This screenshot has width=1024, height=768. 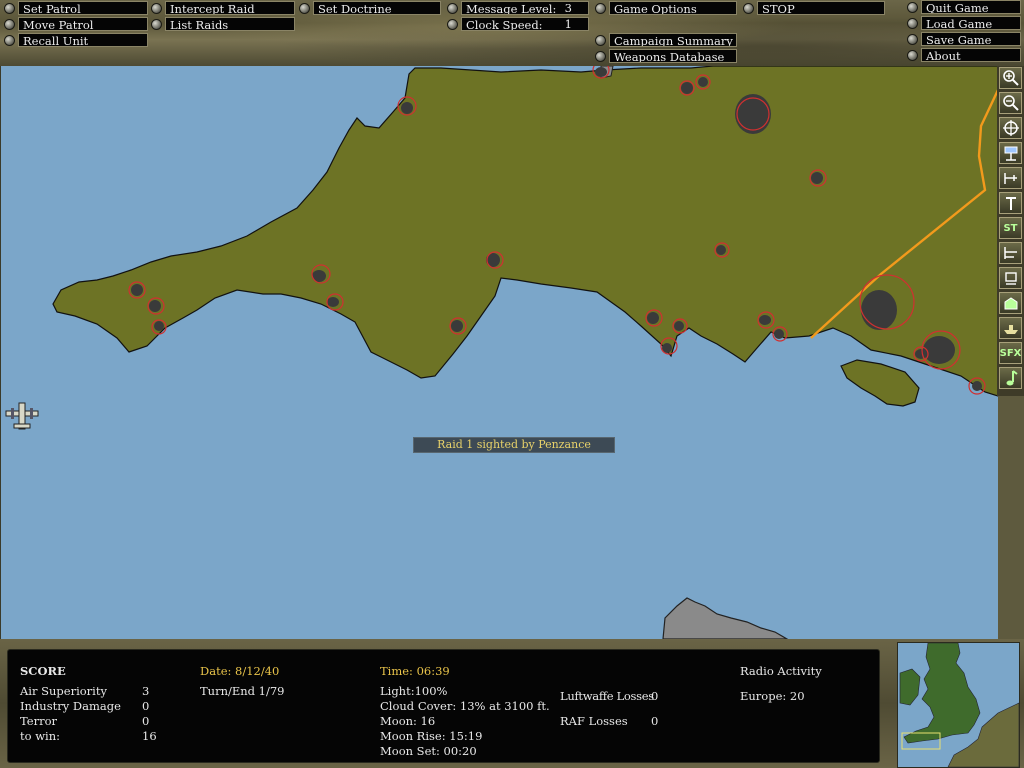 What do you see at coordinates (83, 24) in the screenshot?
I see `move-patrol-label: Move Patrol` at bounding box center [83, 24].